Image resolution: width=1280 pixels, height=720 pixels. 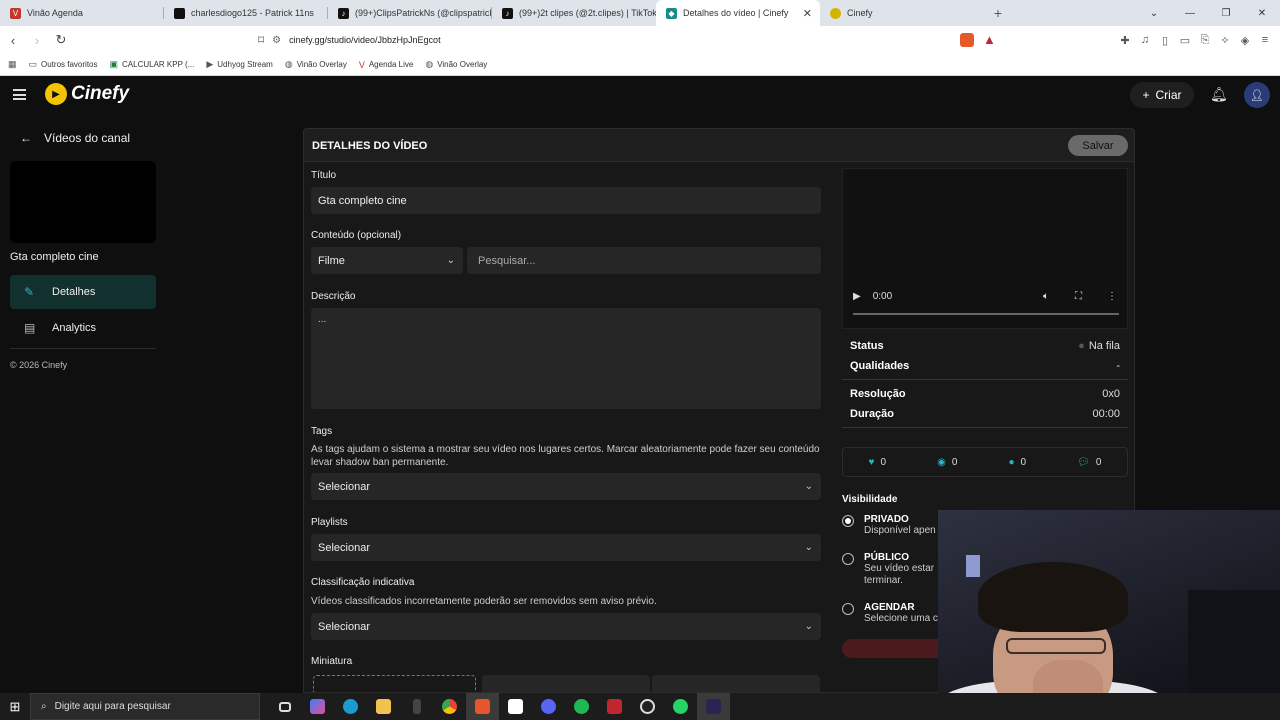 I want to click on forward-icon: ›, so click(x=37, y=40).